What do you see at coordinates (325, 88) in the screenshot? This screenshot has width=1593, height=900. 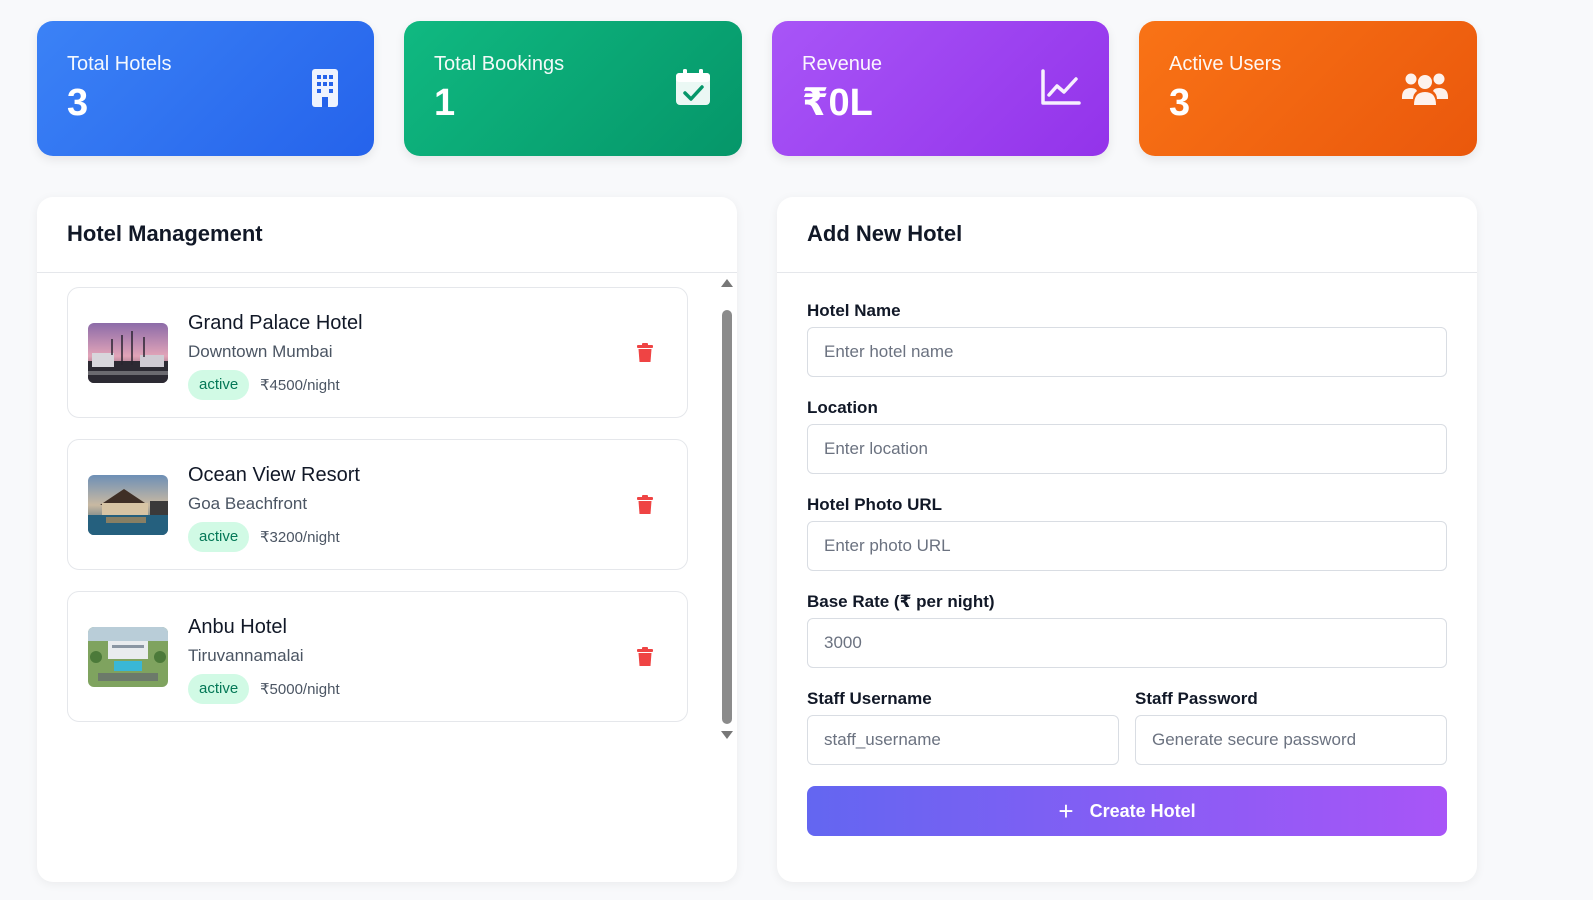 I see `building-icon` at bounding box center [325, 88].